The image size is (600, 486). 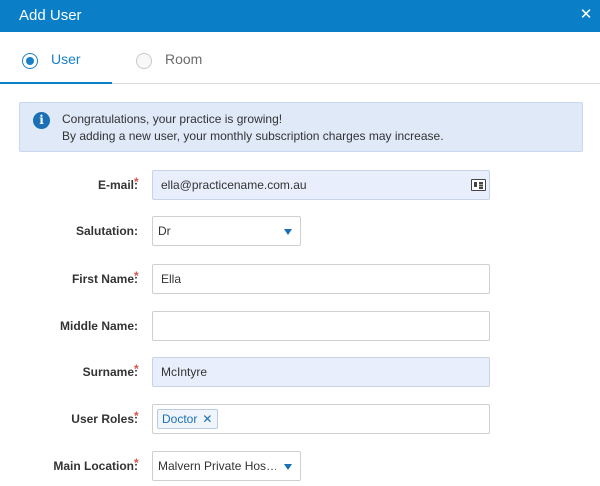 I want to click on first-name-field: Ella, so click(x=321, y=279).